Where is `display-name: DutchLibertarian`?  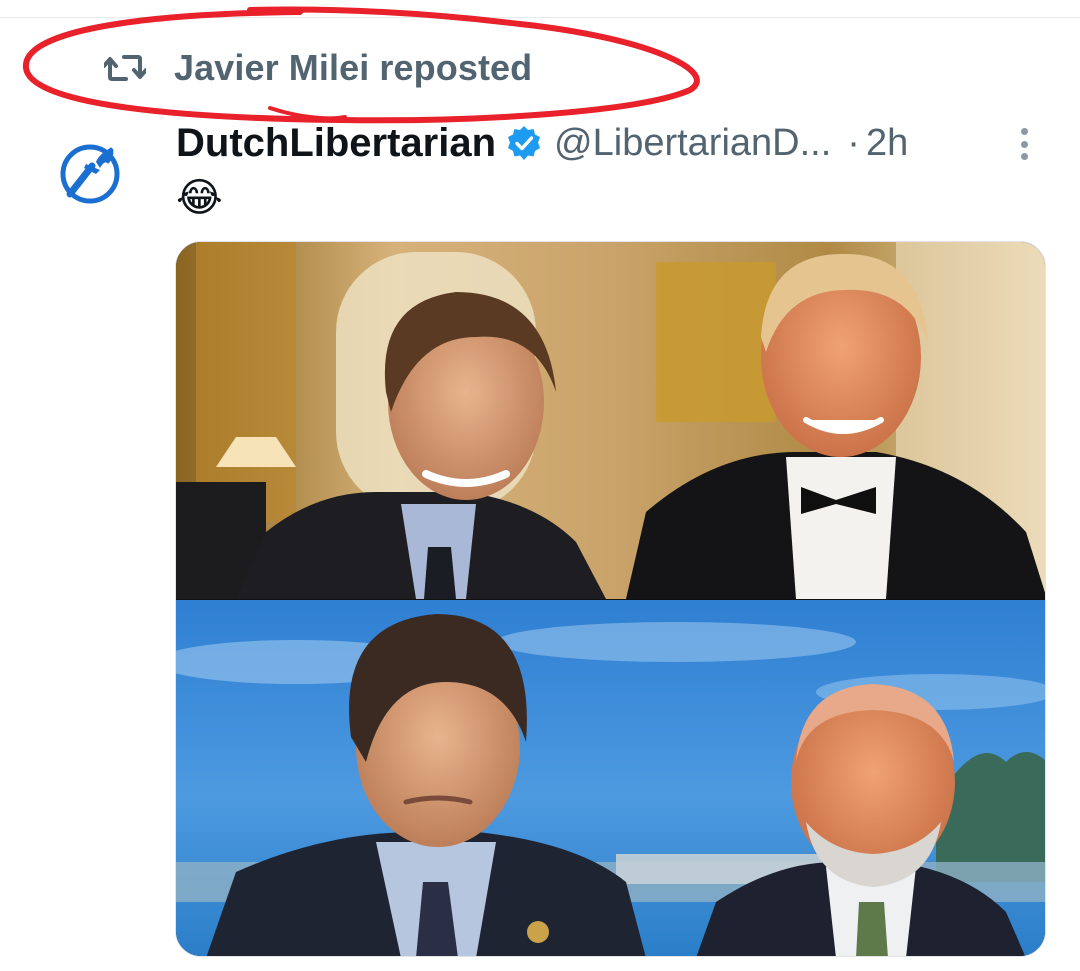 display-name: DutchLibertarian is located at coordinates (336, 143).